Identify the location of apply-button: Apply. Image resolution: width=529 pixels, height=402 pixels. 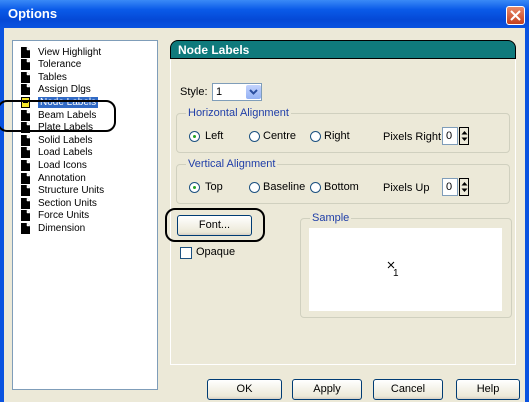
(327, 389).